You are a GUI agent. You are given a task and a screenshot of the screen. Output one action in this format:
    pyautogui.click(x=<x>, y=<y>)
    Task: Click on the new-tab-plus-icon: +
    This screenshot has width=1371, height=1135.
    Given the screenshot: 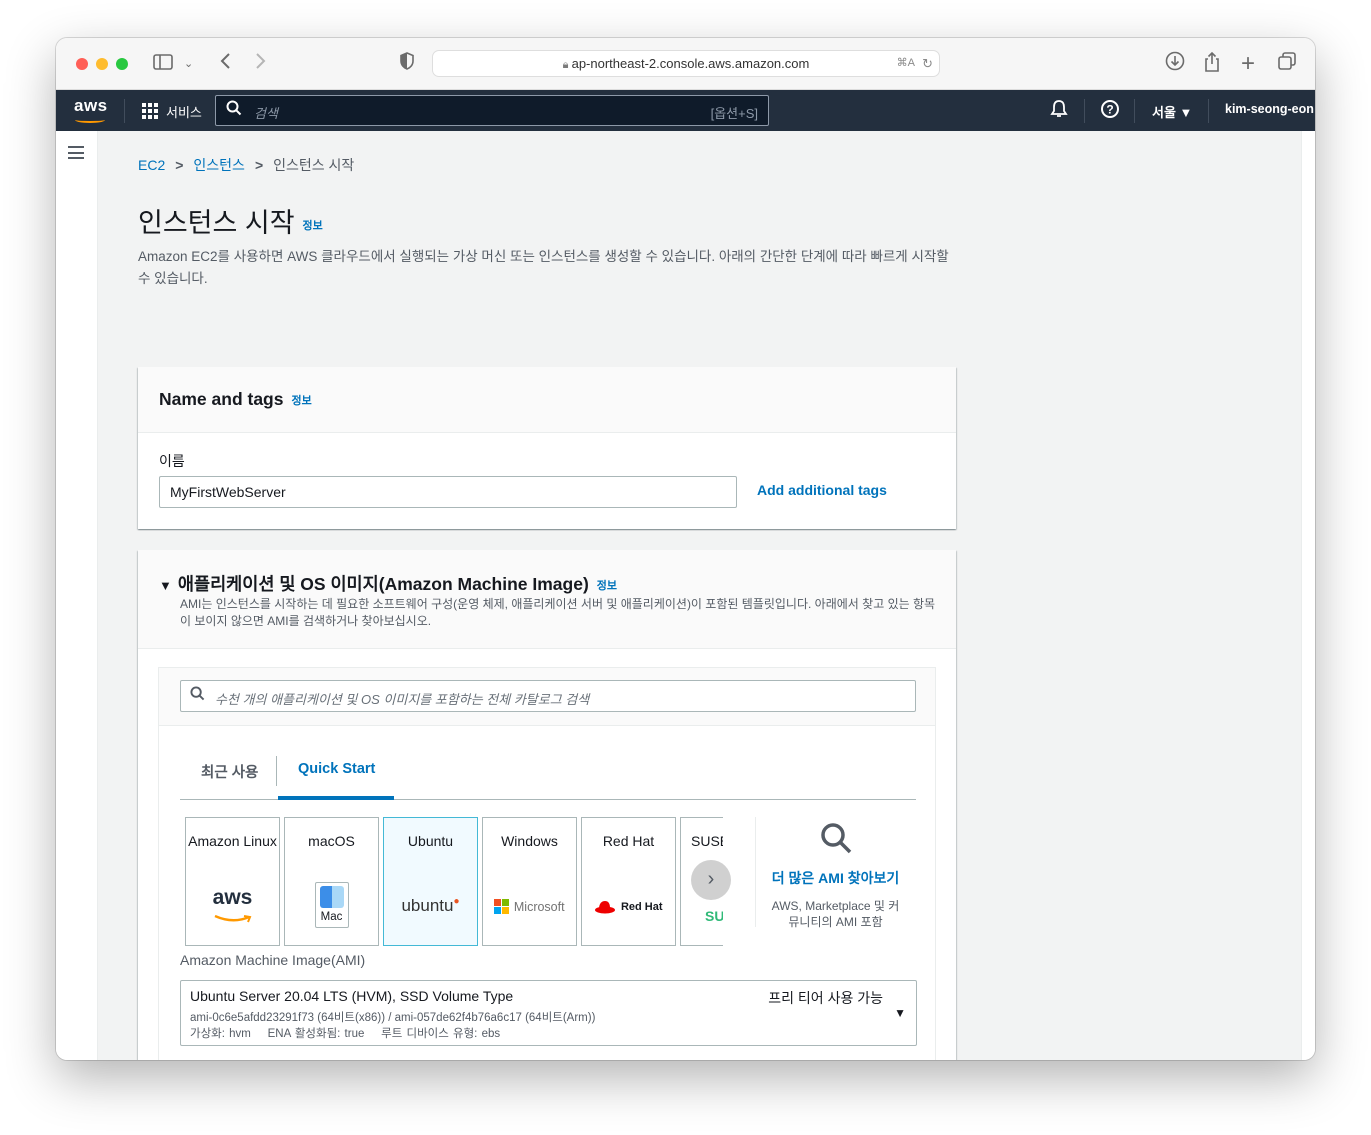 What is the action you would take?
    pyautogui.click(x=1248, y=64)
    